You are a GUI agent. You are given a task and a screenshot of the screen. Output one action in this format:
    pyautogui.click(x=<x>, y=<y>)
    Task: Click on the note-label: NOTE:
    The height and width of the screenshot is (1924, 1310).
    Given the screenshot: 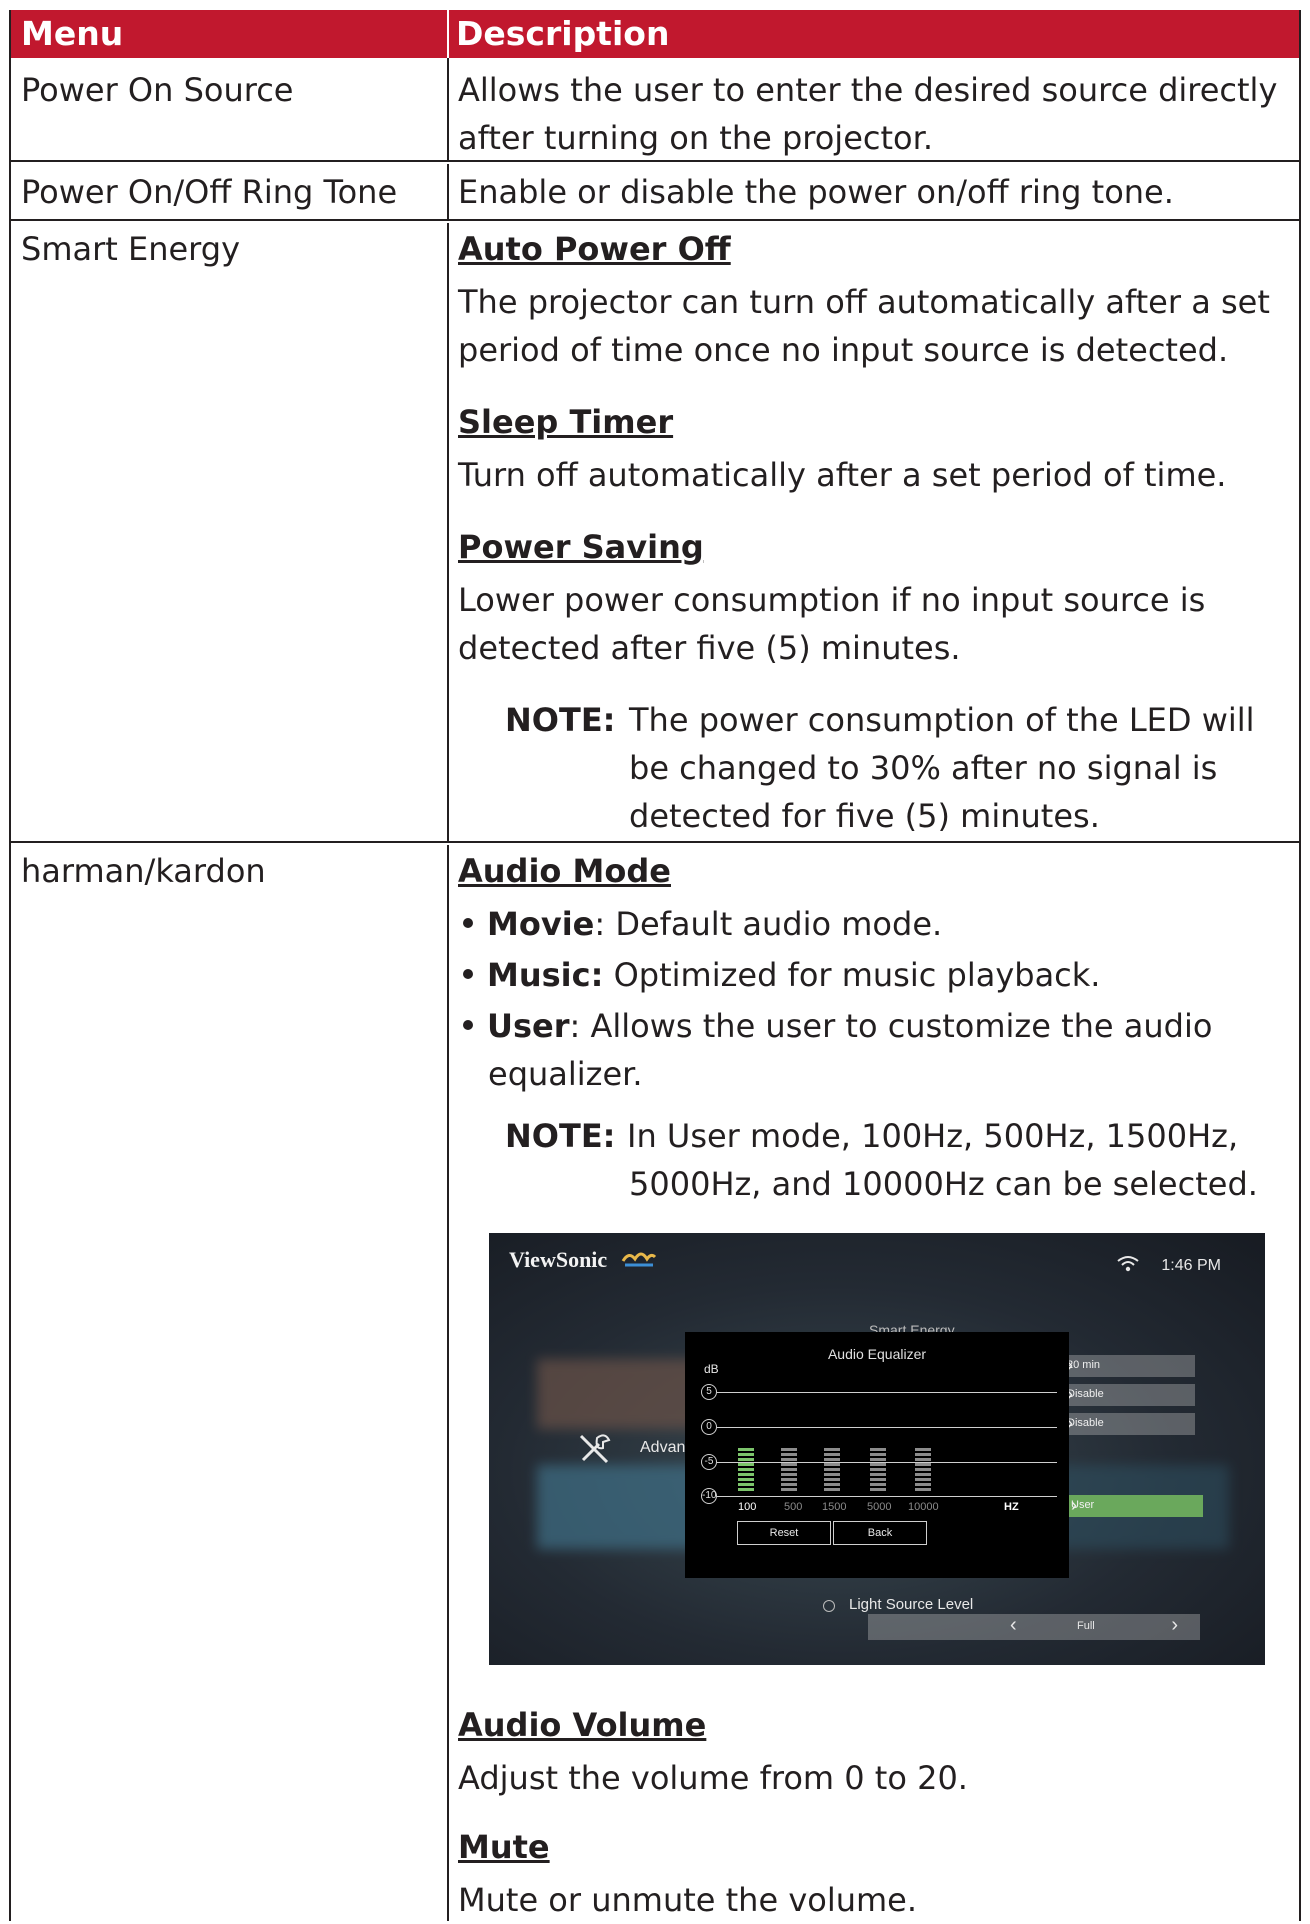 What is the action you would take?
    pyautogui.click(x=560, y=720)
    